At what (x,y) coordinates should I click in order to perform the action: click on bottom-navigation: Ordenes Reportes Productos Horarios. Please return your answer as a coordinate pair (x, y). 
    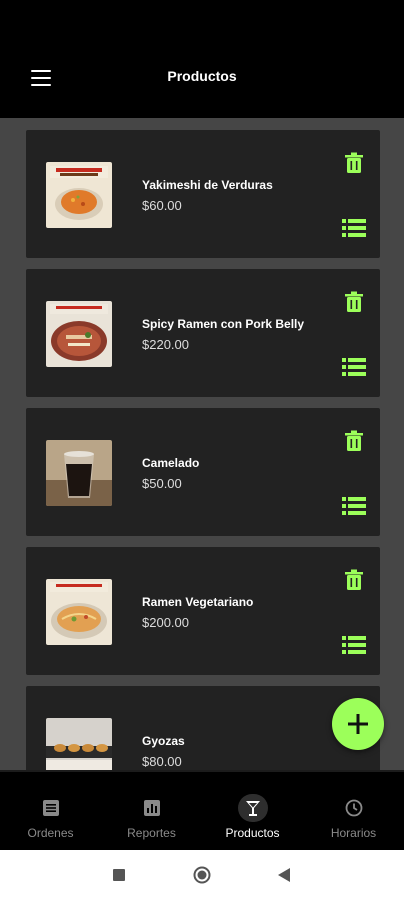
    Looking at the image, I should click on (202, 810).